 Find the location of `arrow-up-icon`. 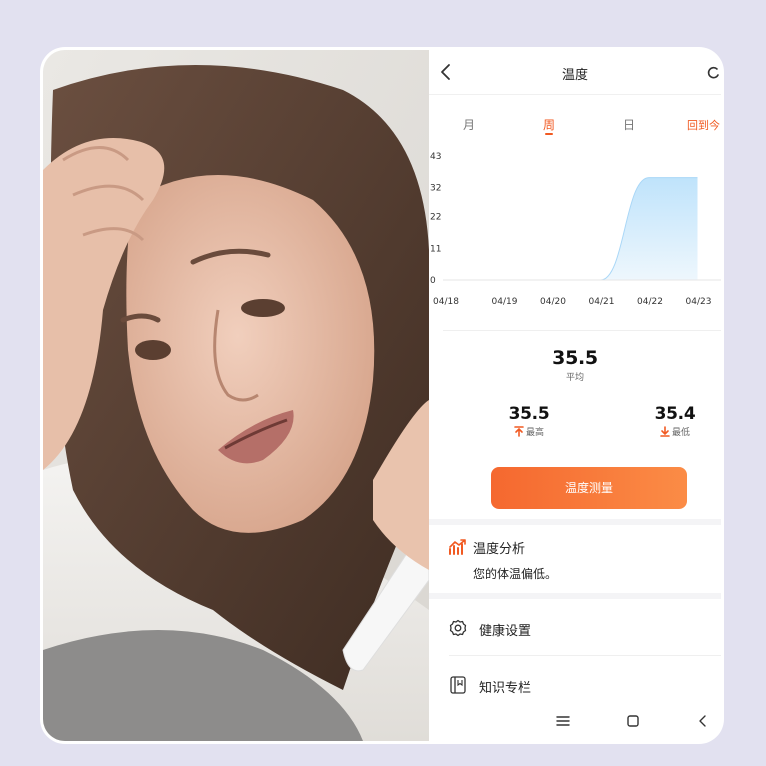

arrow-up-icon is located at coordinates (519, 431).